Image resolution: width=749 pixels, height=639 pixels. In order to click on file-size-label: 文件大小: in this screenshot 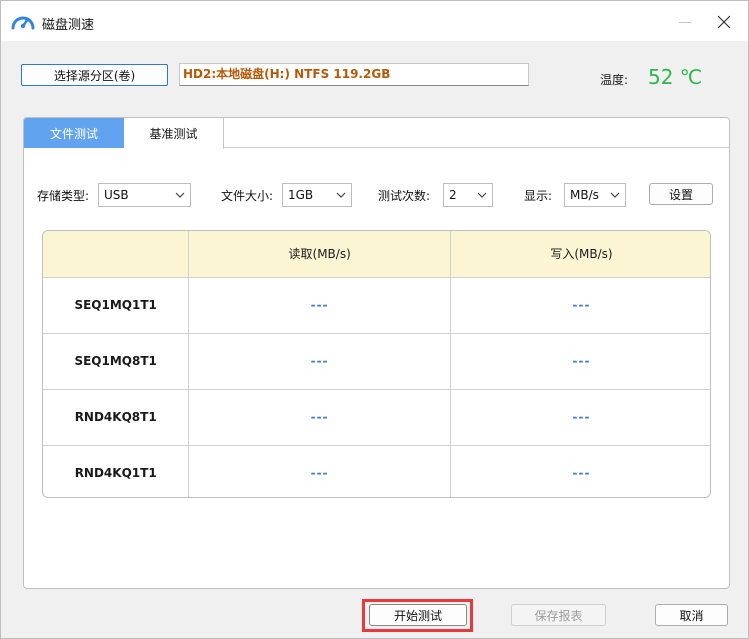, I will do `click(247, 196)`.